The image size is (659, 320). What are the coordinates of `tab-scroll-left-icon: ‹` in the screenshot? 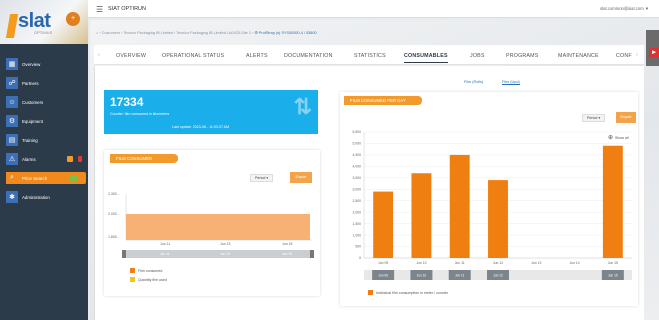 It's located at (99, 55).